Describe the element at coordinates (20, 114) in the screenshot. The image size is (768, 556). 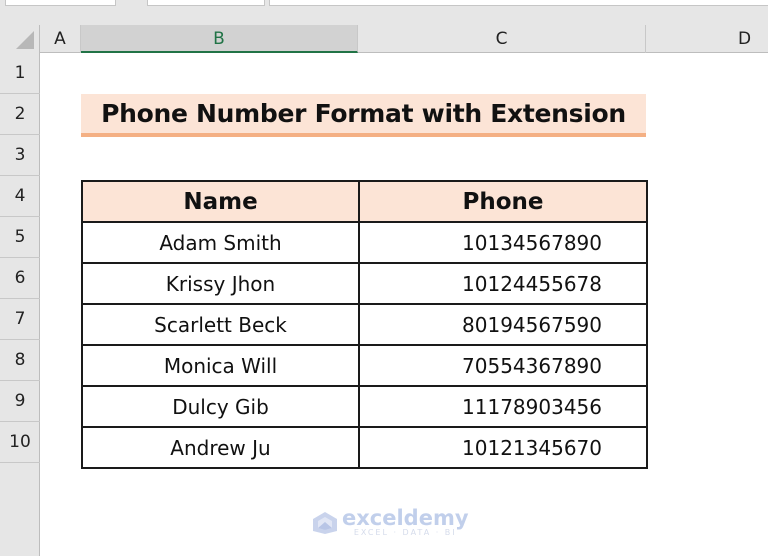
I see `row-header-2: 2` at that location.